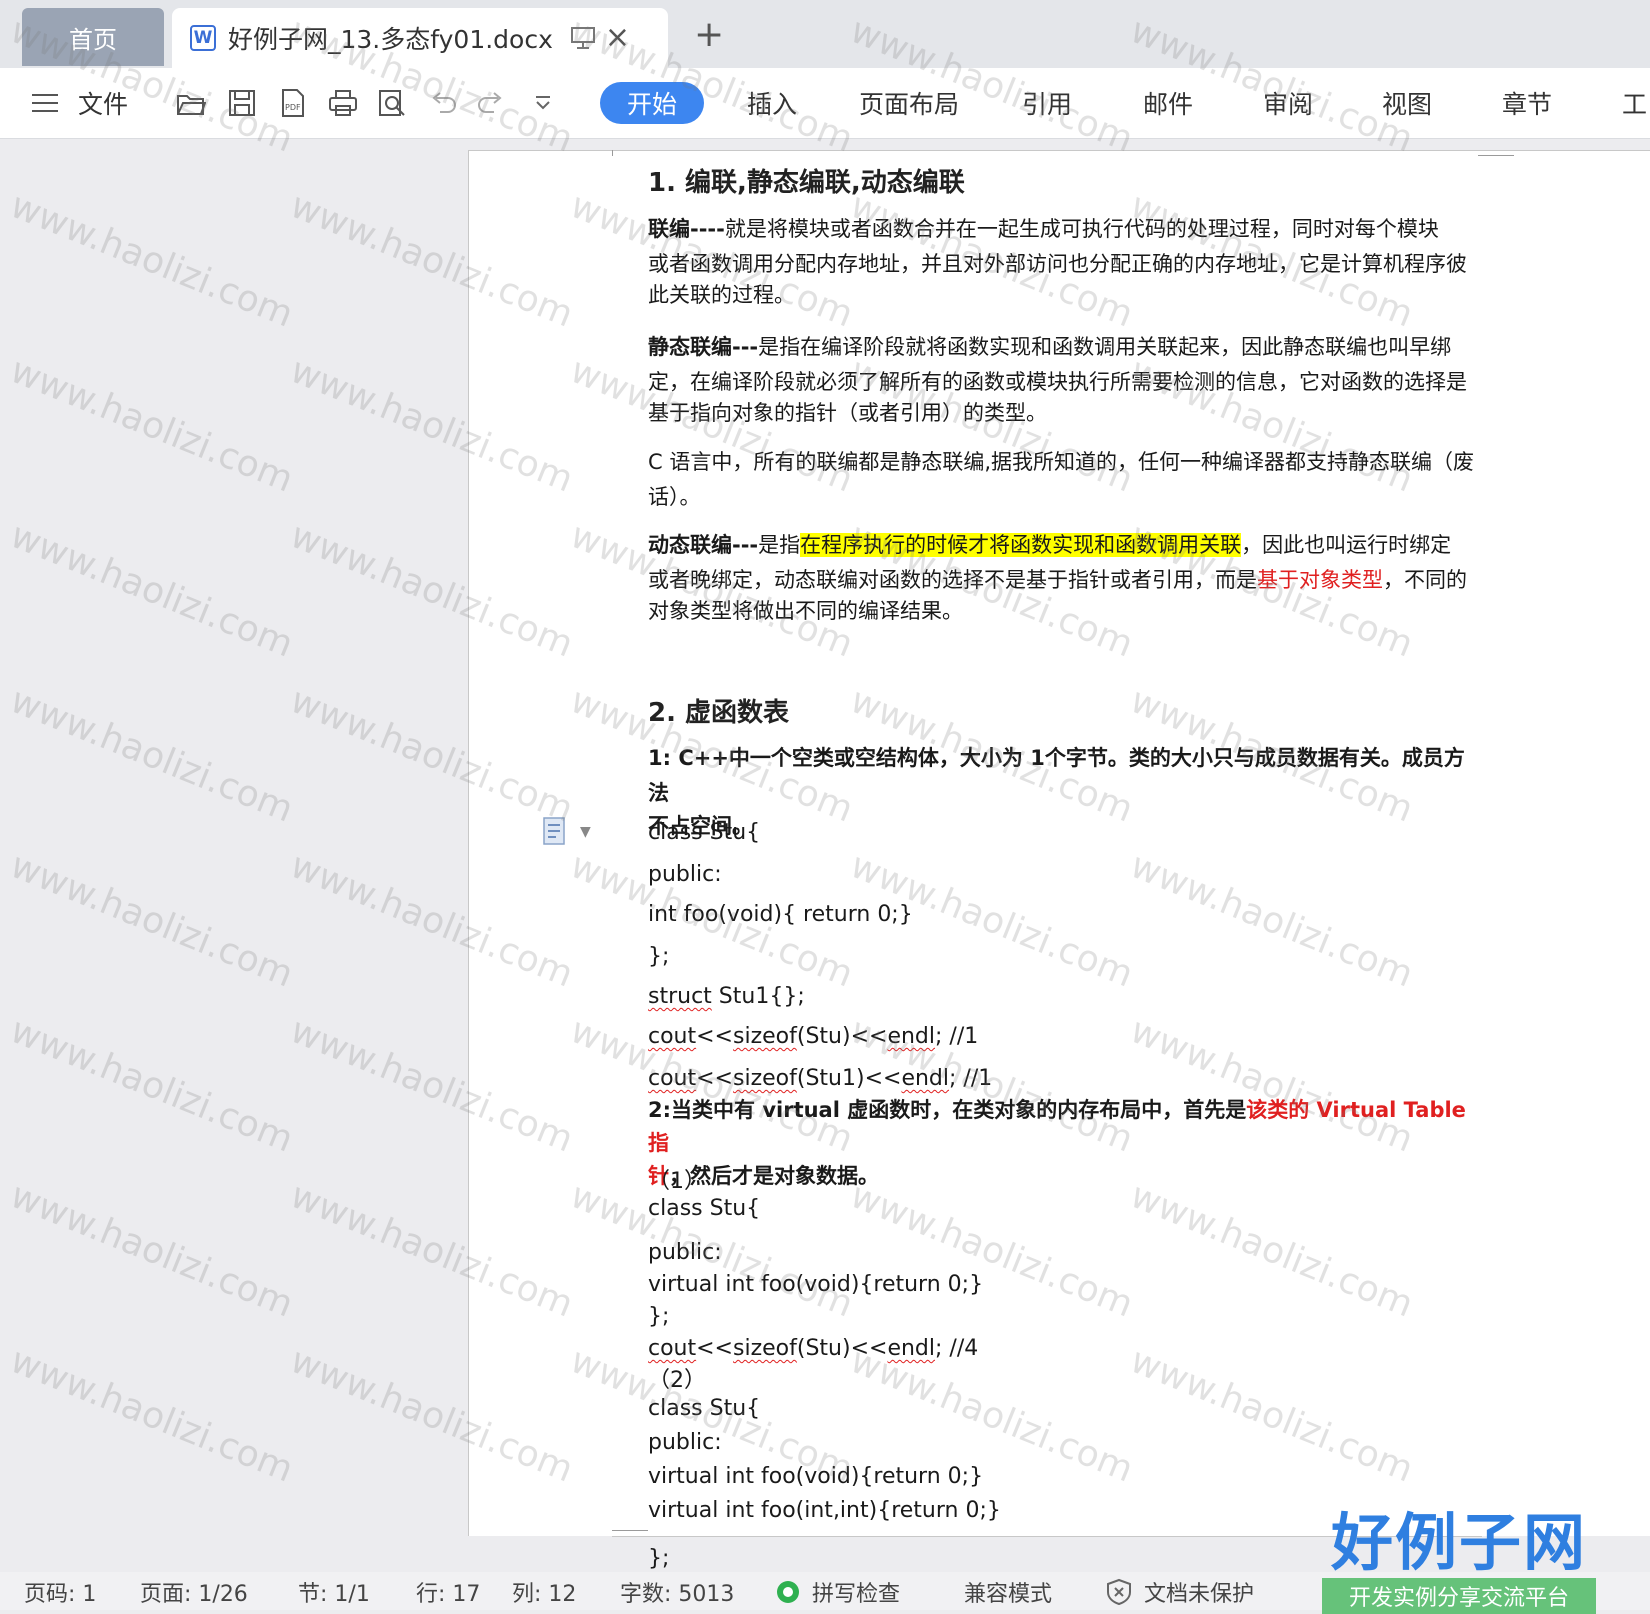 The width and height of the screenshot is (1650, 1614). What do you see at coordinates (60, 1592) in the screenshot?
I see `status-page-number: 页码: 1` at bounding box center [60, 1592].